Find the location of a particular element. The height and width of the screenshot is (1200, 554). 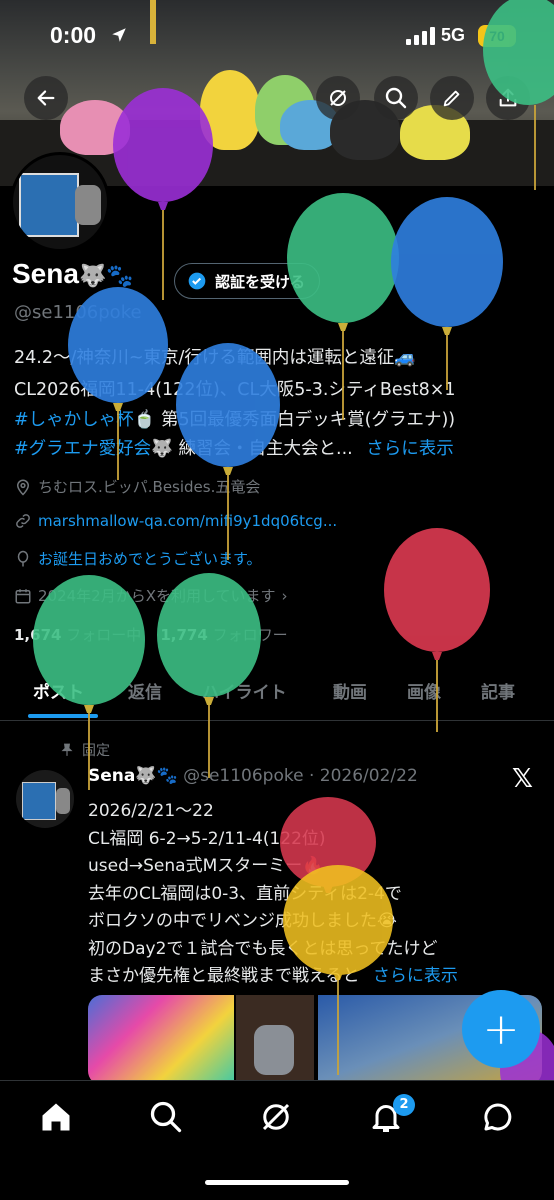

pinned-indicator: 固定 is located at coordinates (85, 750).